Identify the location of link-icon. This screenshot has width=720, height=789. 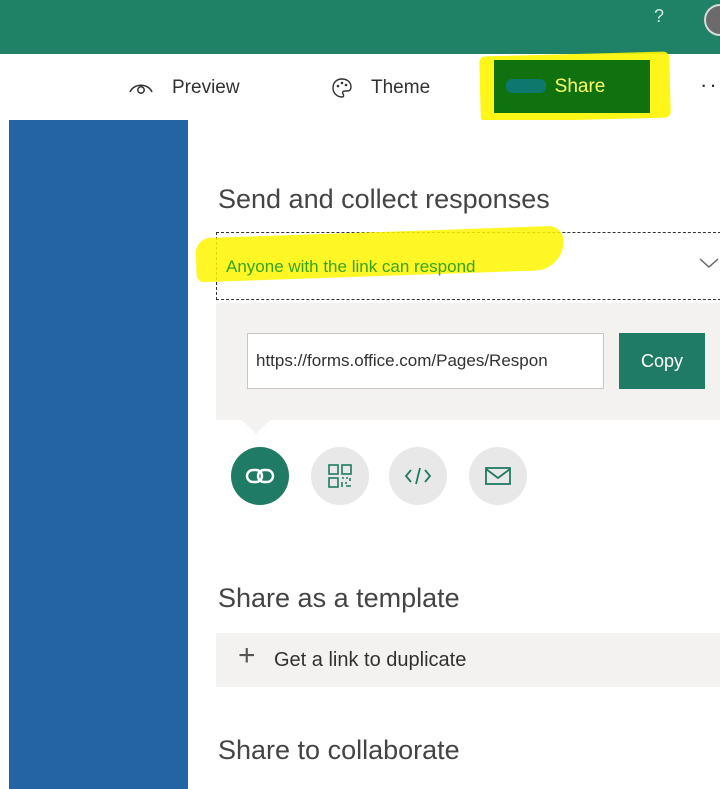
(260, 476).